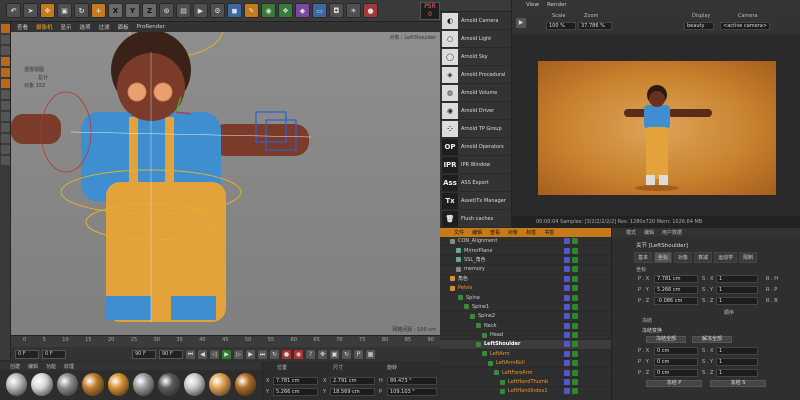 The width and height of the screenshot is (800, 400). What do you see at coordinates (69, 366) in the screenshot?
I see `material-menu-item: 纹理` at bounding box center [69, 366].